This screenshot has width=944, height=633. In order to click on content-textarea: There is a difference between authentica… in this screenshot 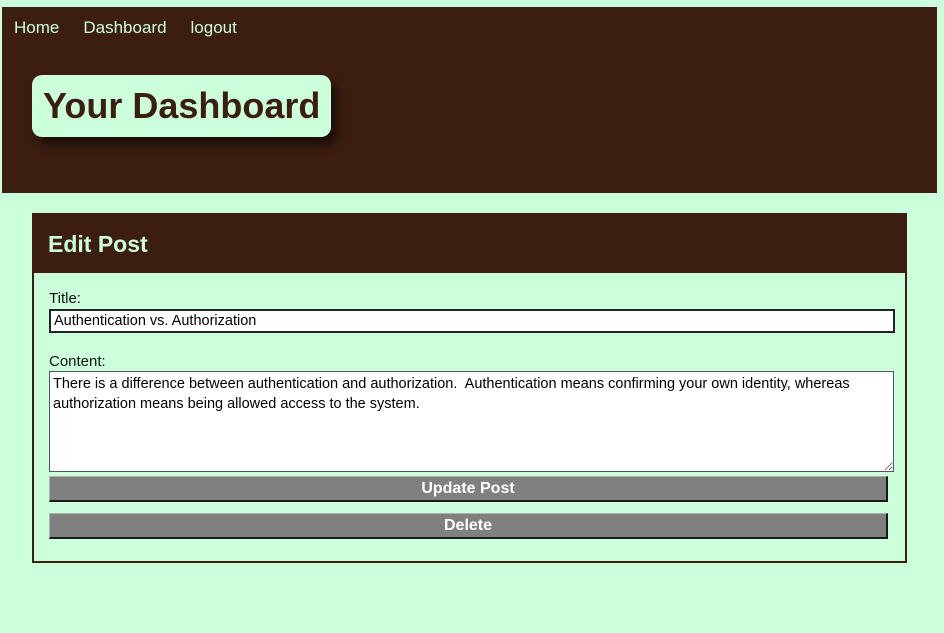, I will do `click(471, 421)`.